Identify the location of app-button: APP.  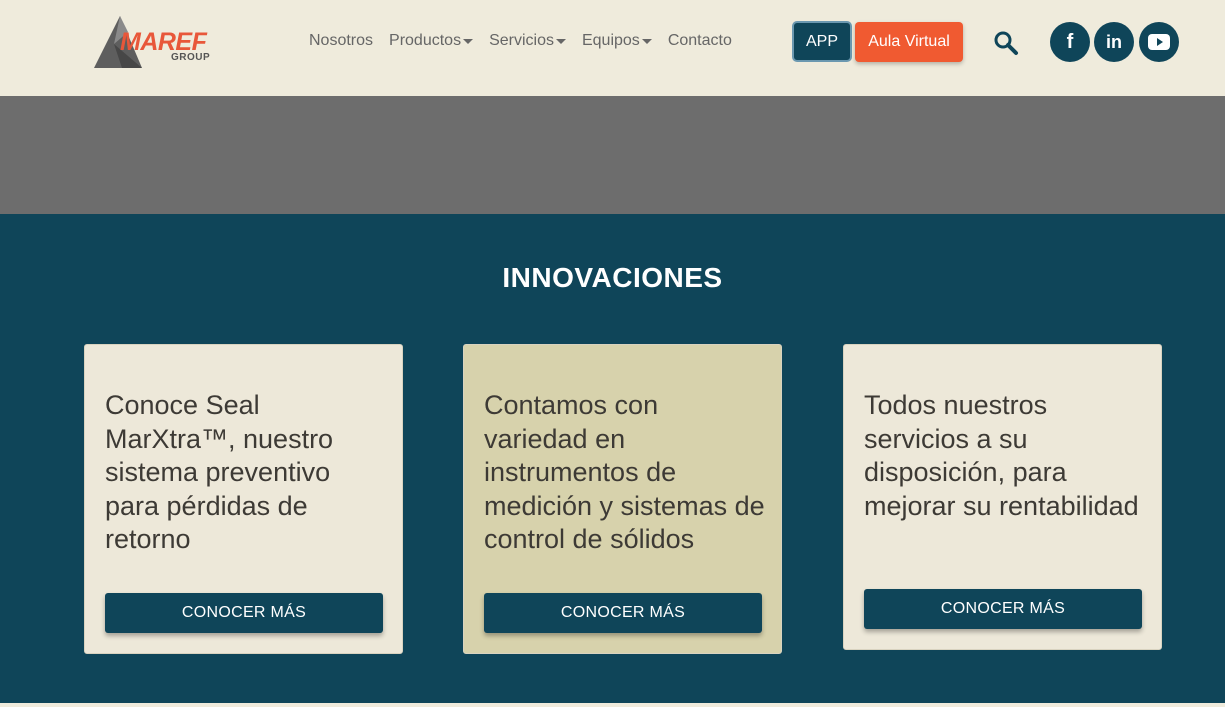
(822, 41).